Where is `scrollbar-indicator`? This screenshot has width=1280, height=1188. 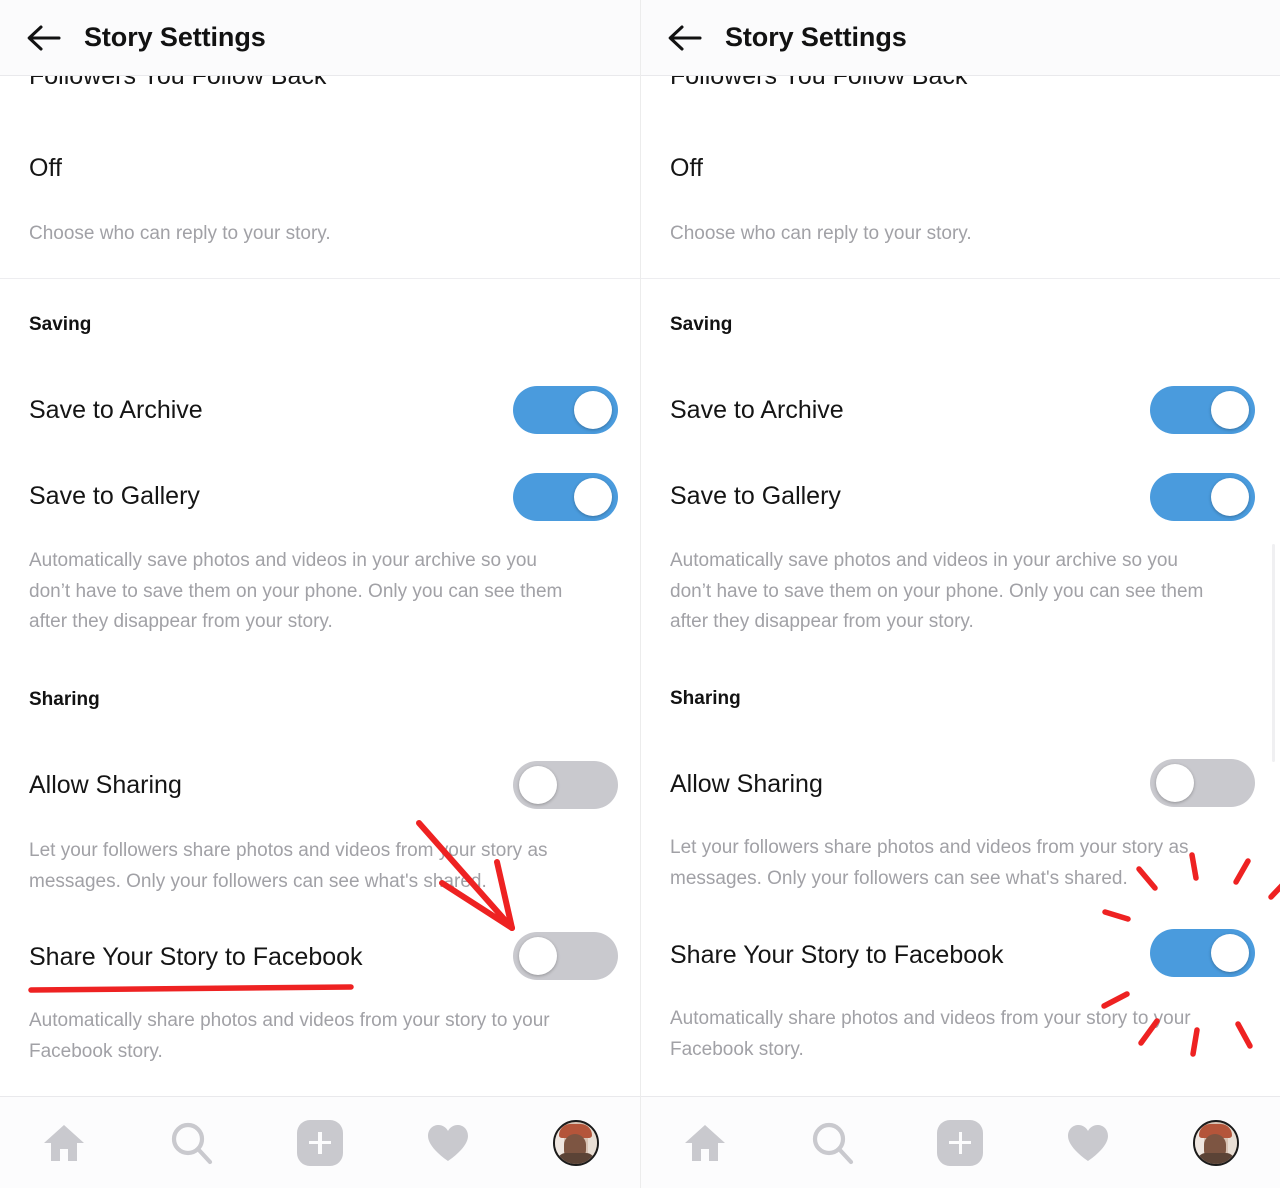
scrollbar-indicator is located at coordinates (1273, 653).